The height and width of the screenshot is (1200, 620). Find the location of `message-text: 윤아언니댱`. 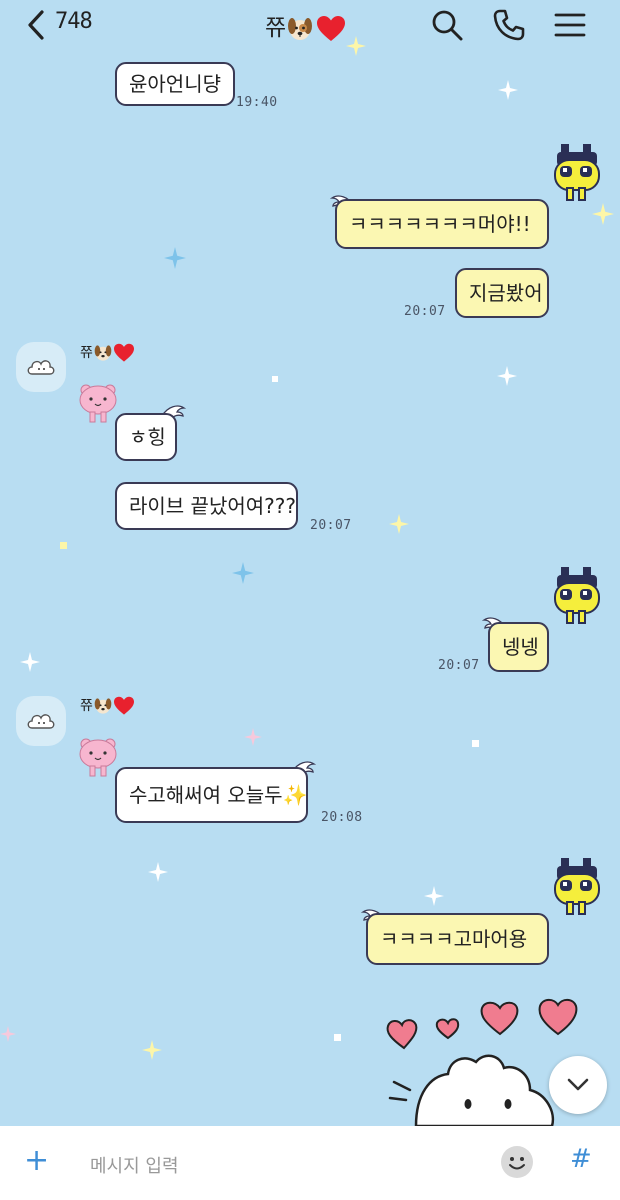

message-text: 윤아언니댱 is located at coordinates (175, 84).